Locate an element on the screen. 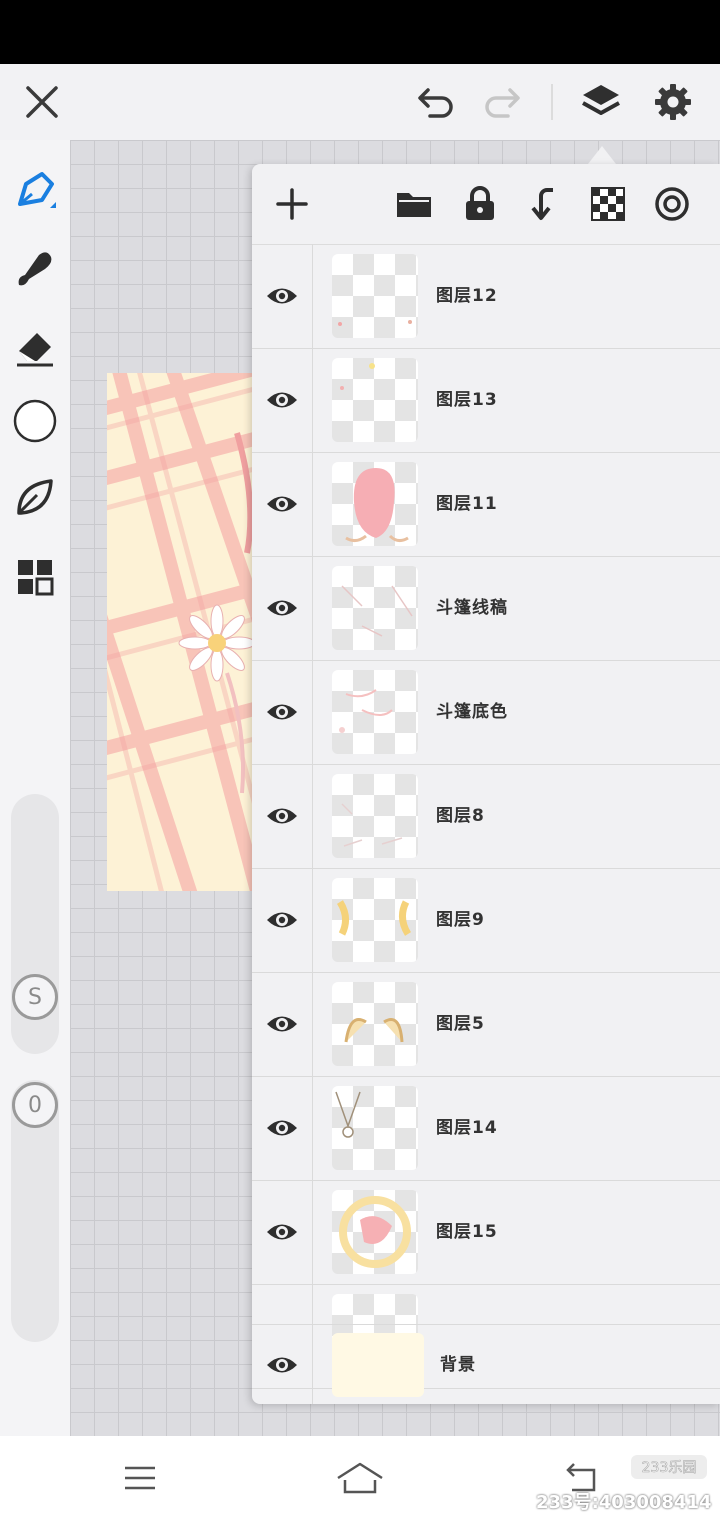 The image size is (720, 1520). menu-icon is located at coordinates (140, 1478).